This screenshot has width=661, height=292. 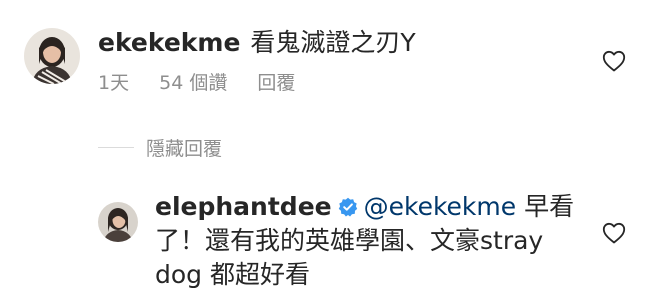 I want to click on comment-text: 看鬼滅證之刃Y, so click(x=333, y=42).